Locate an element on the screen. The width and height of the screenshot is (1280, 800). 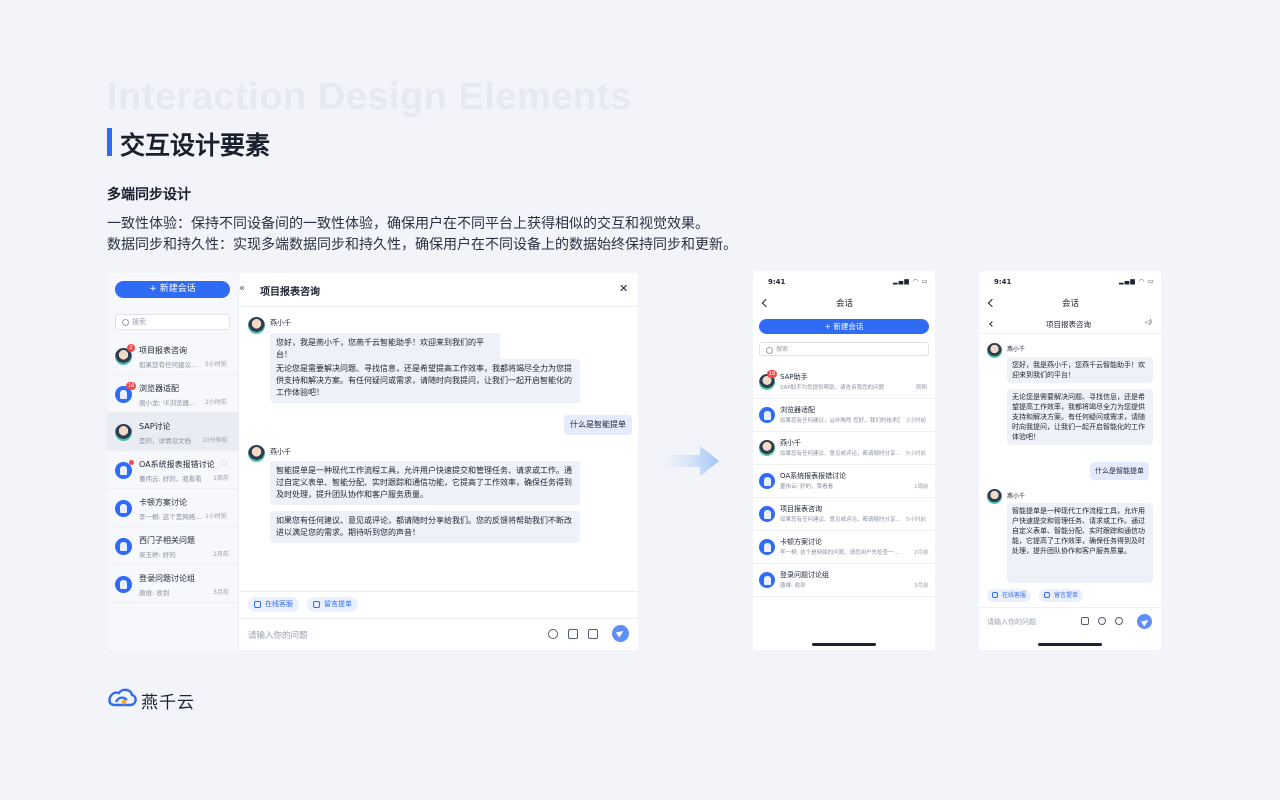
status-time: 9:41 is located at coordinates (1003, 282).